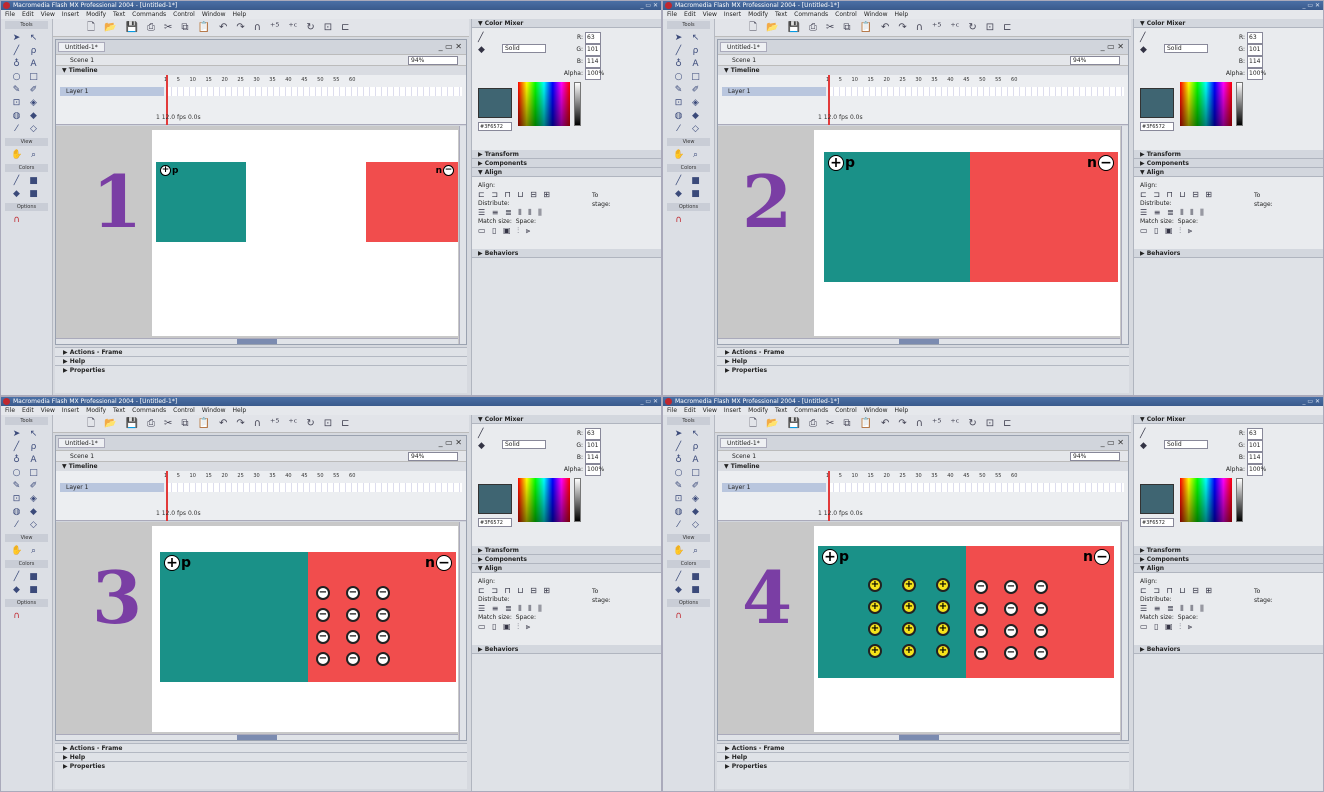  What do you see at coordinates (345, 423) in the screenshot?
I see `align-toggle-icon: ⊏` at bounding box center [345, 423].